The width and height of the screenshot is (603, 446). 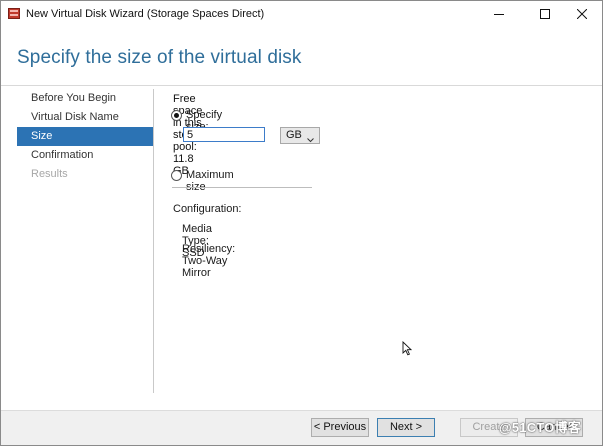 I want to click on nav-step-results: Results, so click(x=49, y=174).